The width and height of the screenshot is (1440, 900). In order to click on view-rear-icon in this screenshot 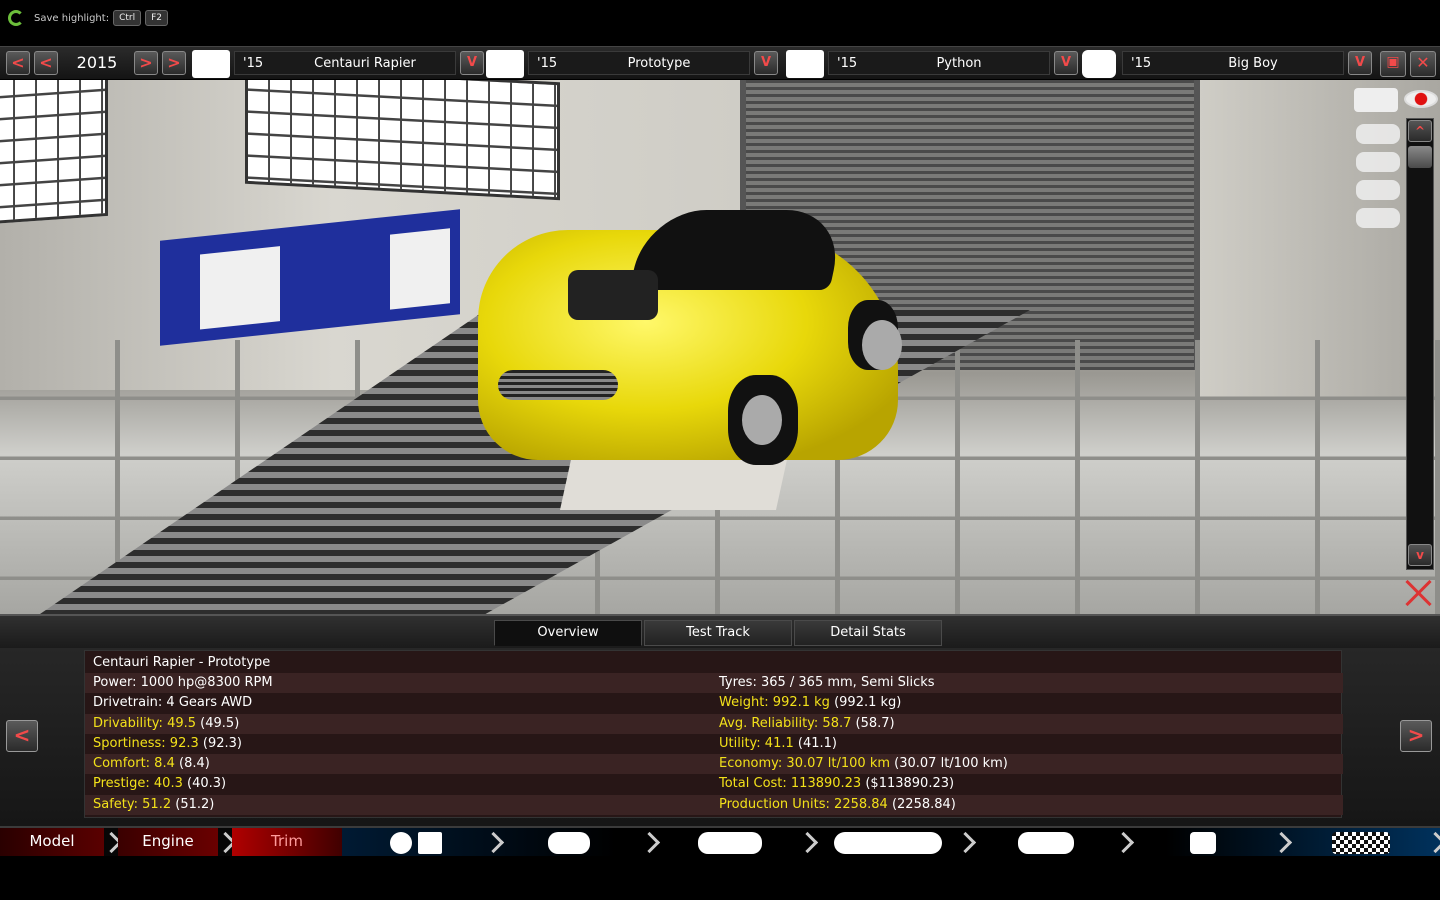, I will do `click(1378, 190)`.